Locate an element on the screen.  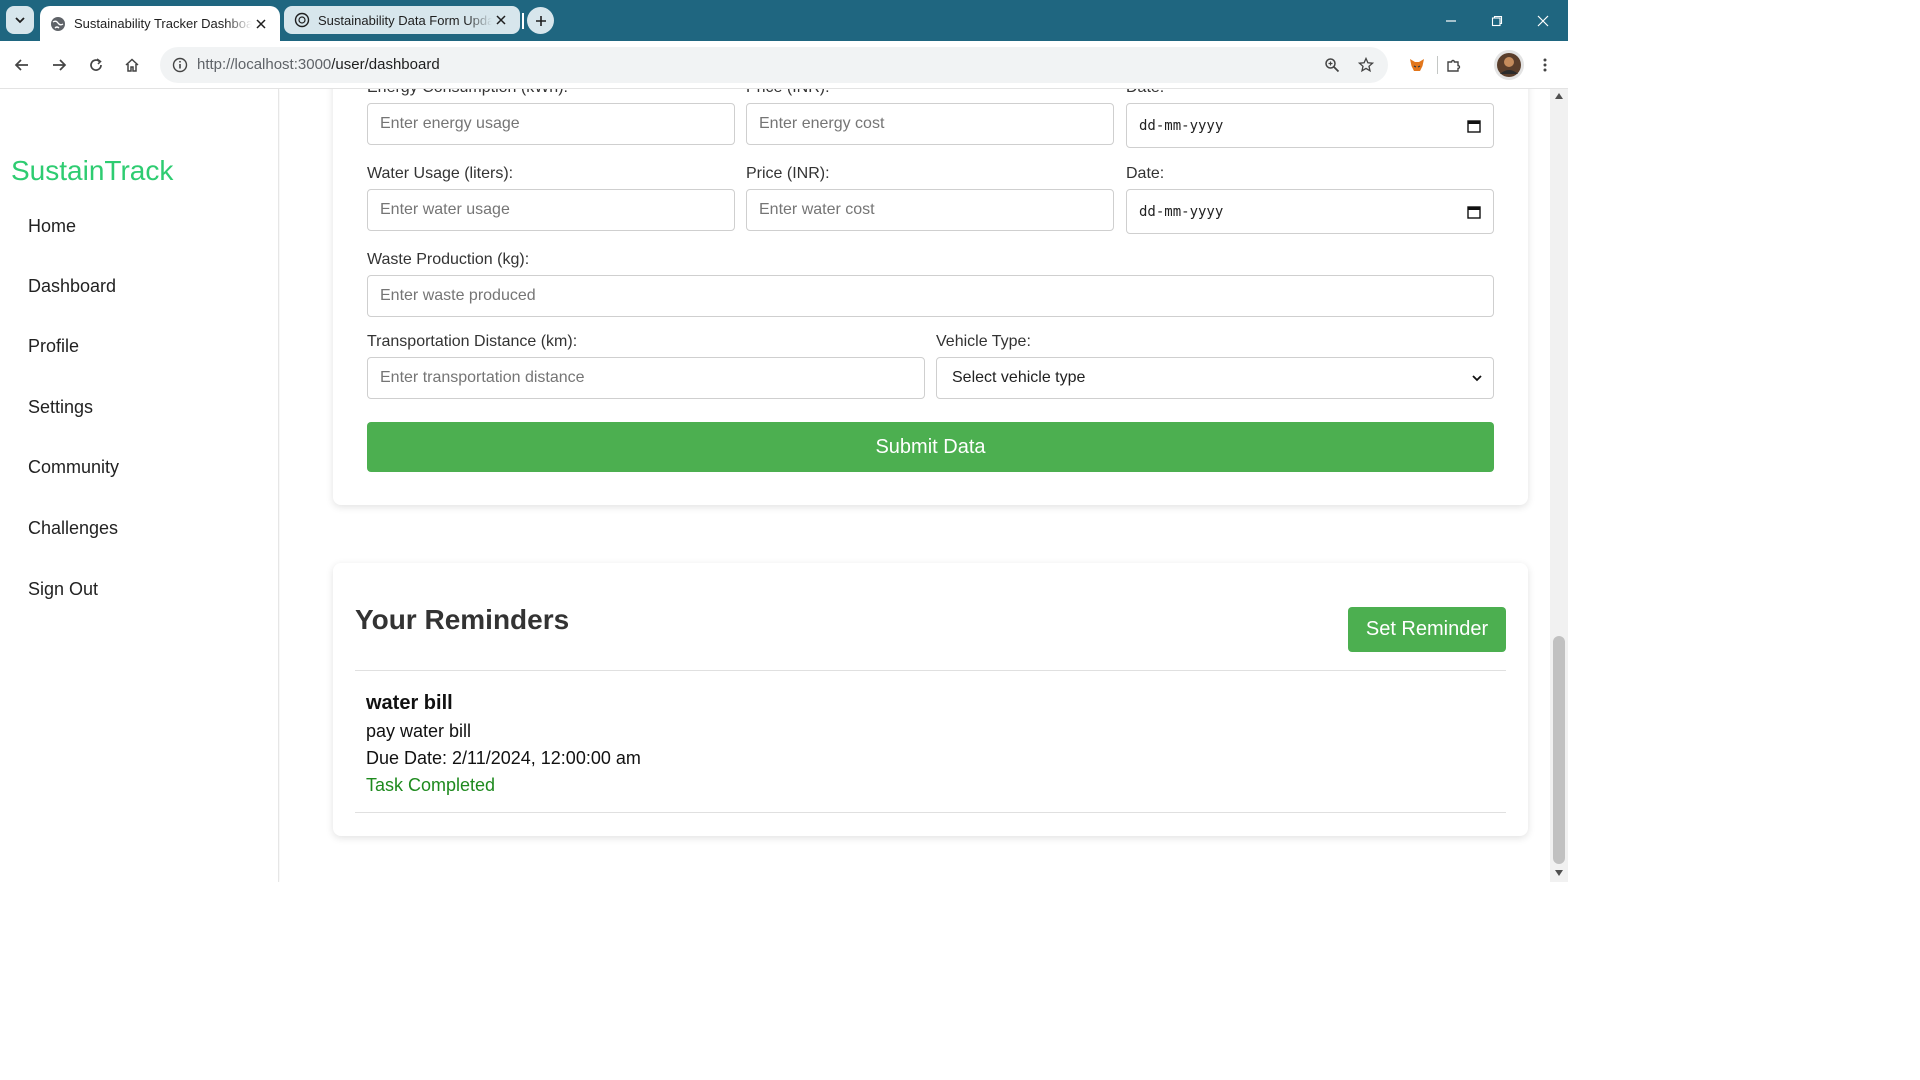
scroll-up-arrow-icon is located at coordinates (1559, 96).